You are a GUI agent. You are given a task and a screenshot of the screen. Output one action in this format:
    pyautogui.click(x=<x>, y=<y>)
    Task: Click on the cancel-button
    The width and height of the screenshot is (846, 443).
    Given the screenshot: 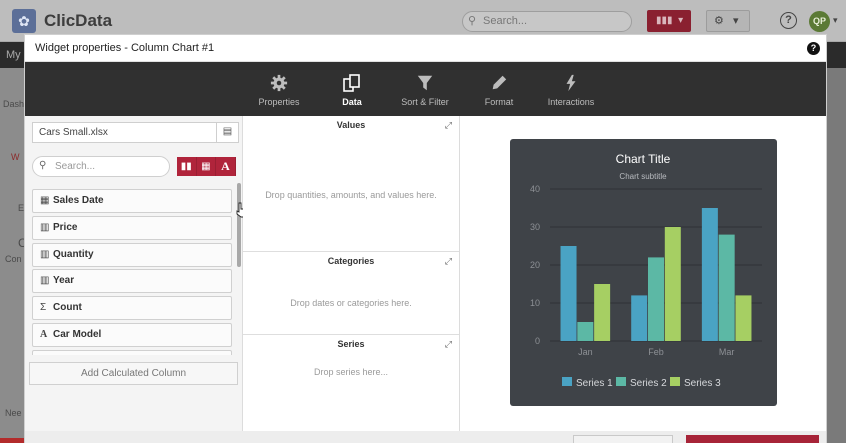 What is the action you would take?
    pyautogui.click(x=623, y=439)
    